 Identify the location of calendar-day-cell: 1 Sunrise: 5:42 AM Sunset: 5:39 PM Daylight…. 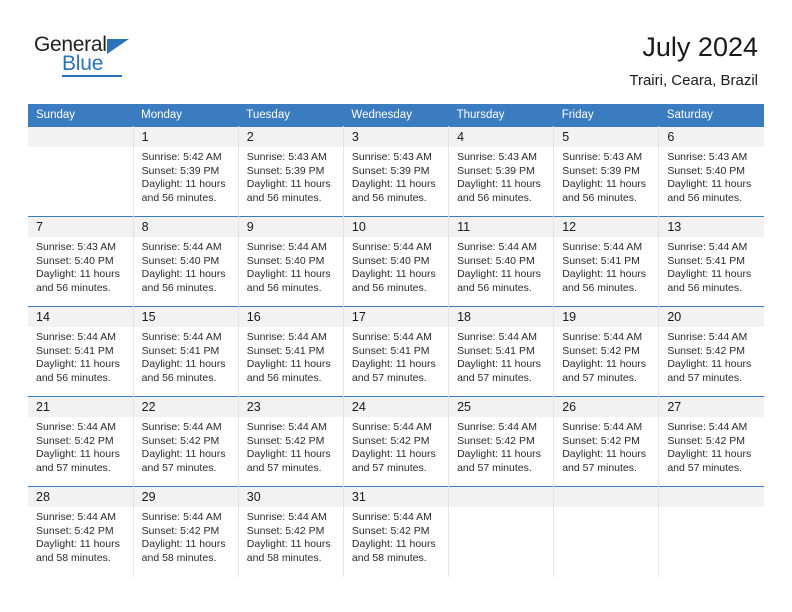
(186, 171).